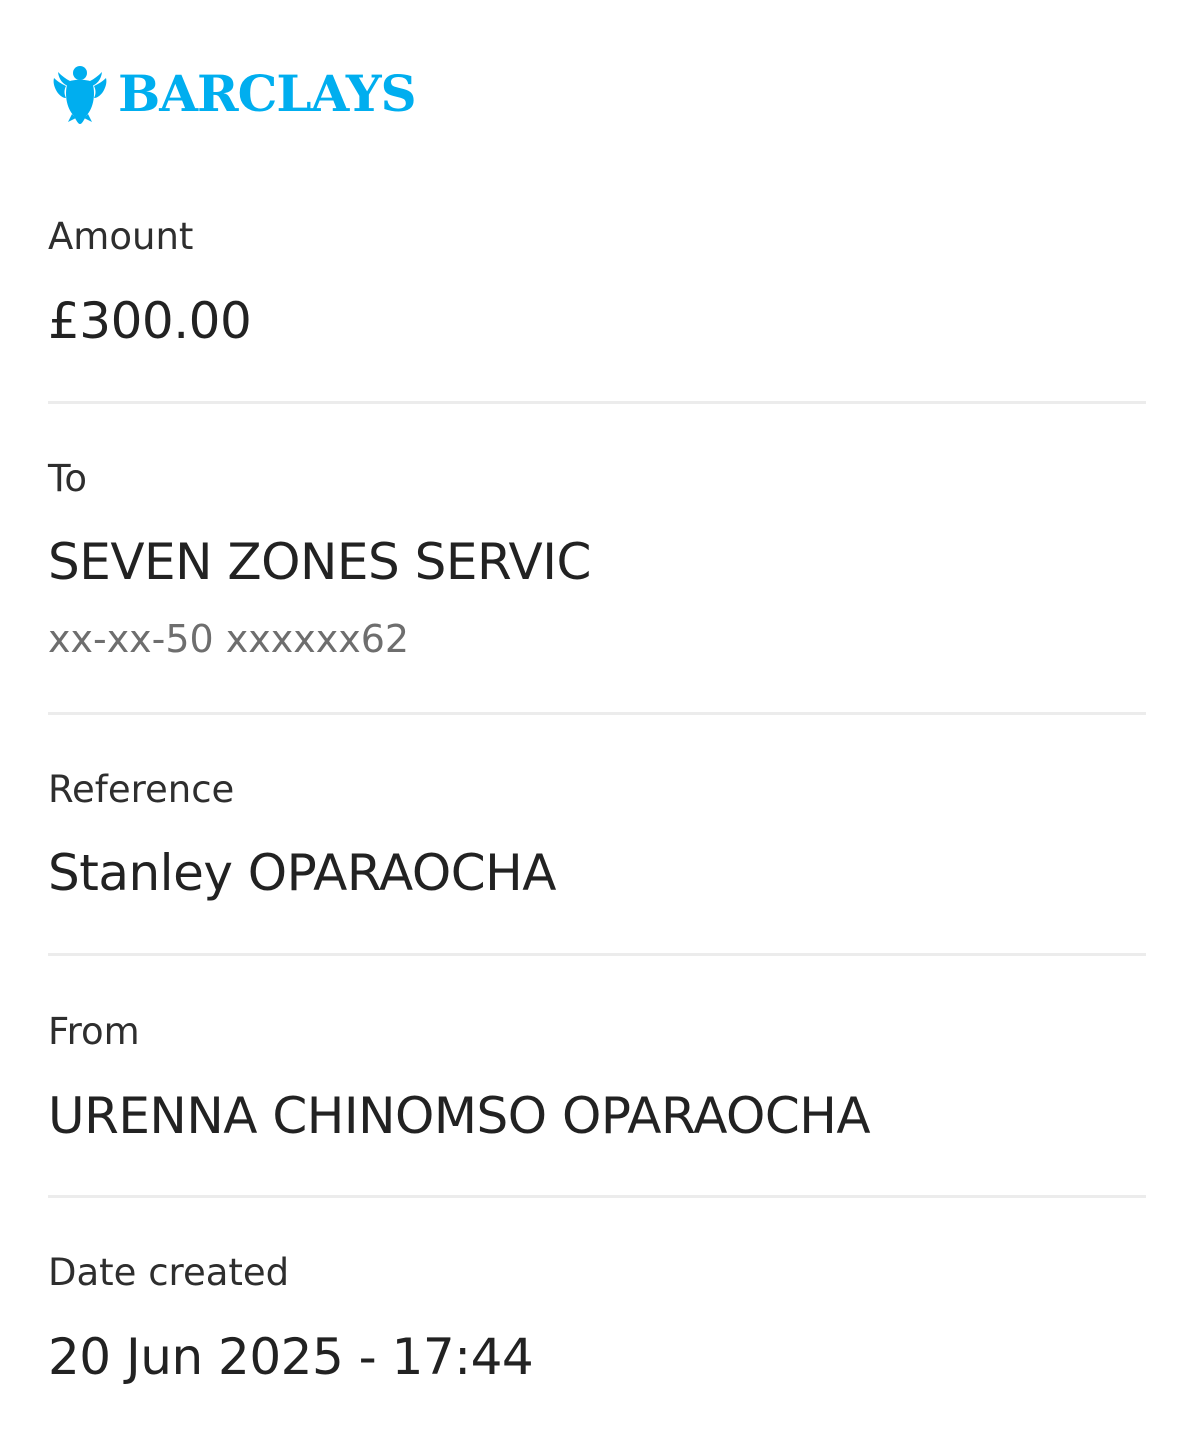 The width and height of the screenshot is (1194, 1444). Describe the element at coordinates (597, 1326) in the screenshot. I see `date-section: Date created 20 Jun 2025 - 17:44` at that location.